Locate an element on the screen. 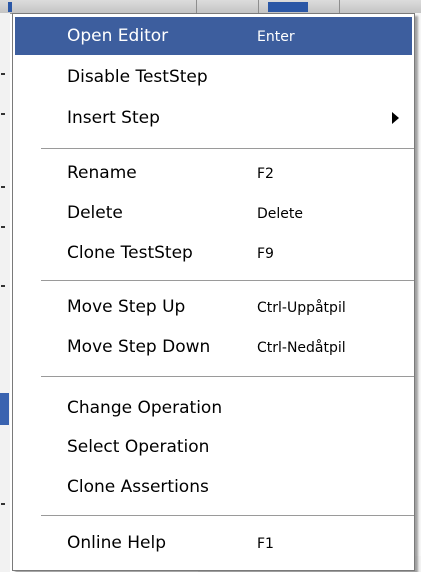 Image resolution: width=421 pixels, height=572 pixels. menu-item-label: Disable TestStep is located at coordinates (137, 77).